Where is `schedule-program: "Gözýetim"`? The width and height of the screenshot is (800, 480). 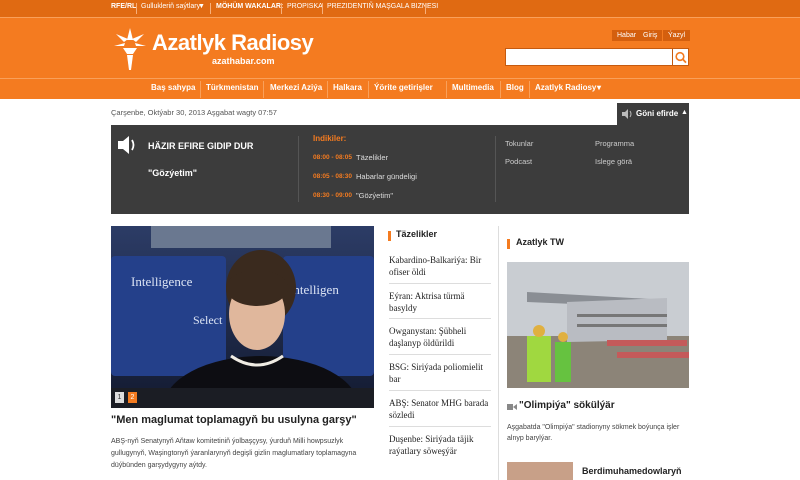 schedule-program: "Gözýetim" is located at coordinates (374, 195).